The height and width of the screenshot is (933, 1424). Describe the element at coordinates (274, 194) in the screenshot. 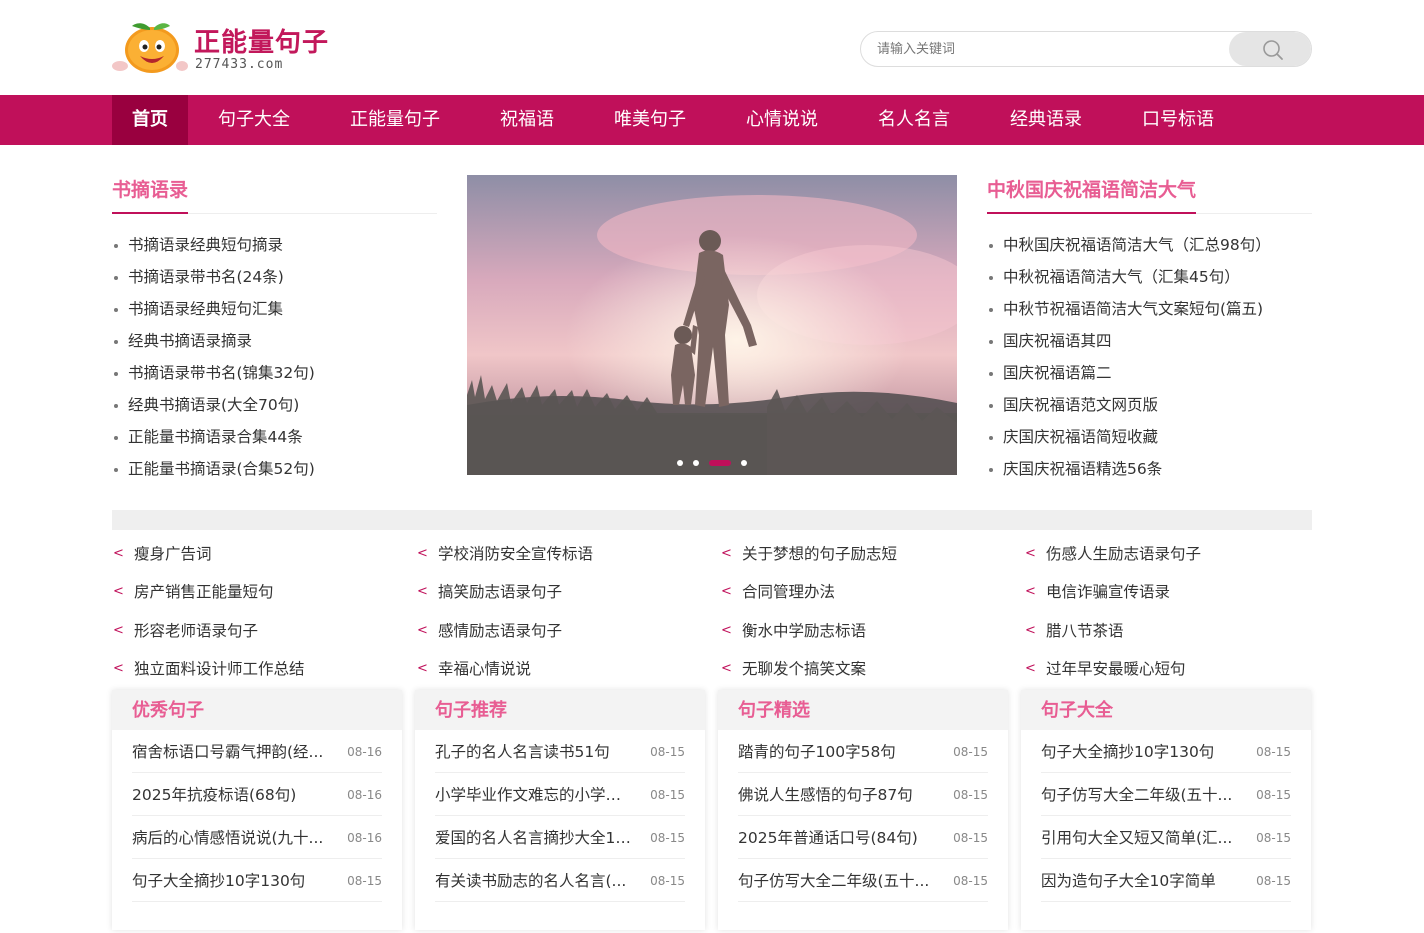

I see `section-header: 书摘语录` at that location.